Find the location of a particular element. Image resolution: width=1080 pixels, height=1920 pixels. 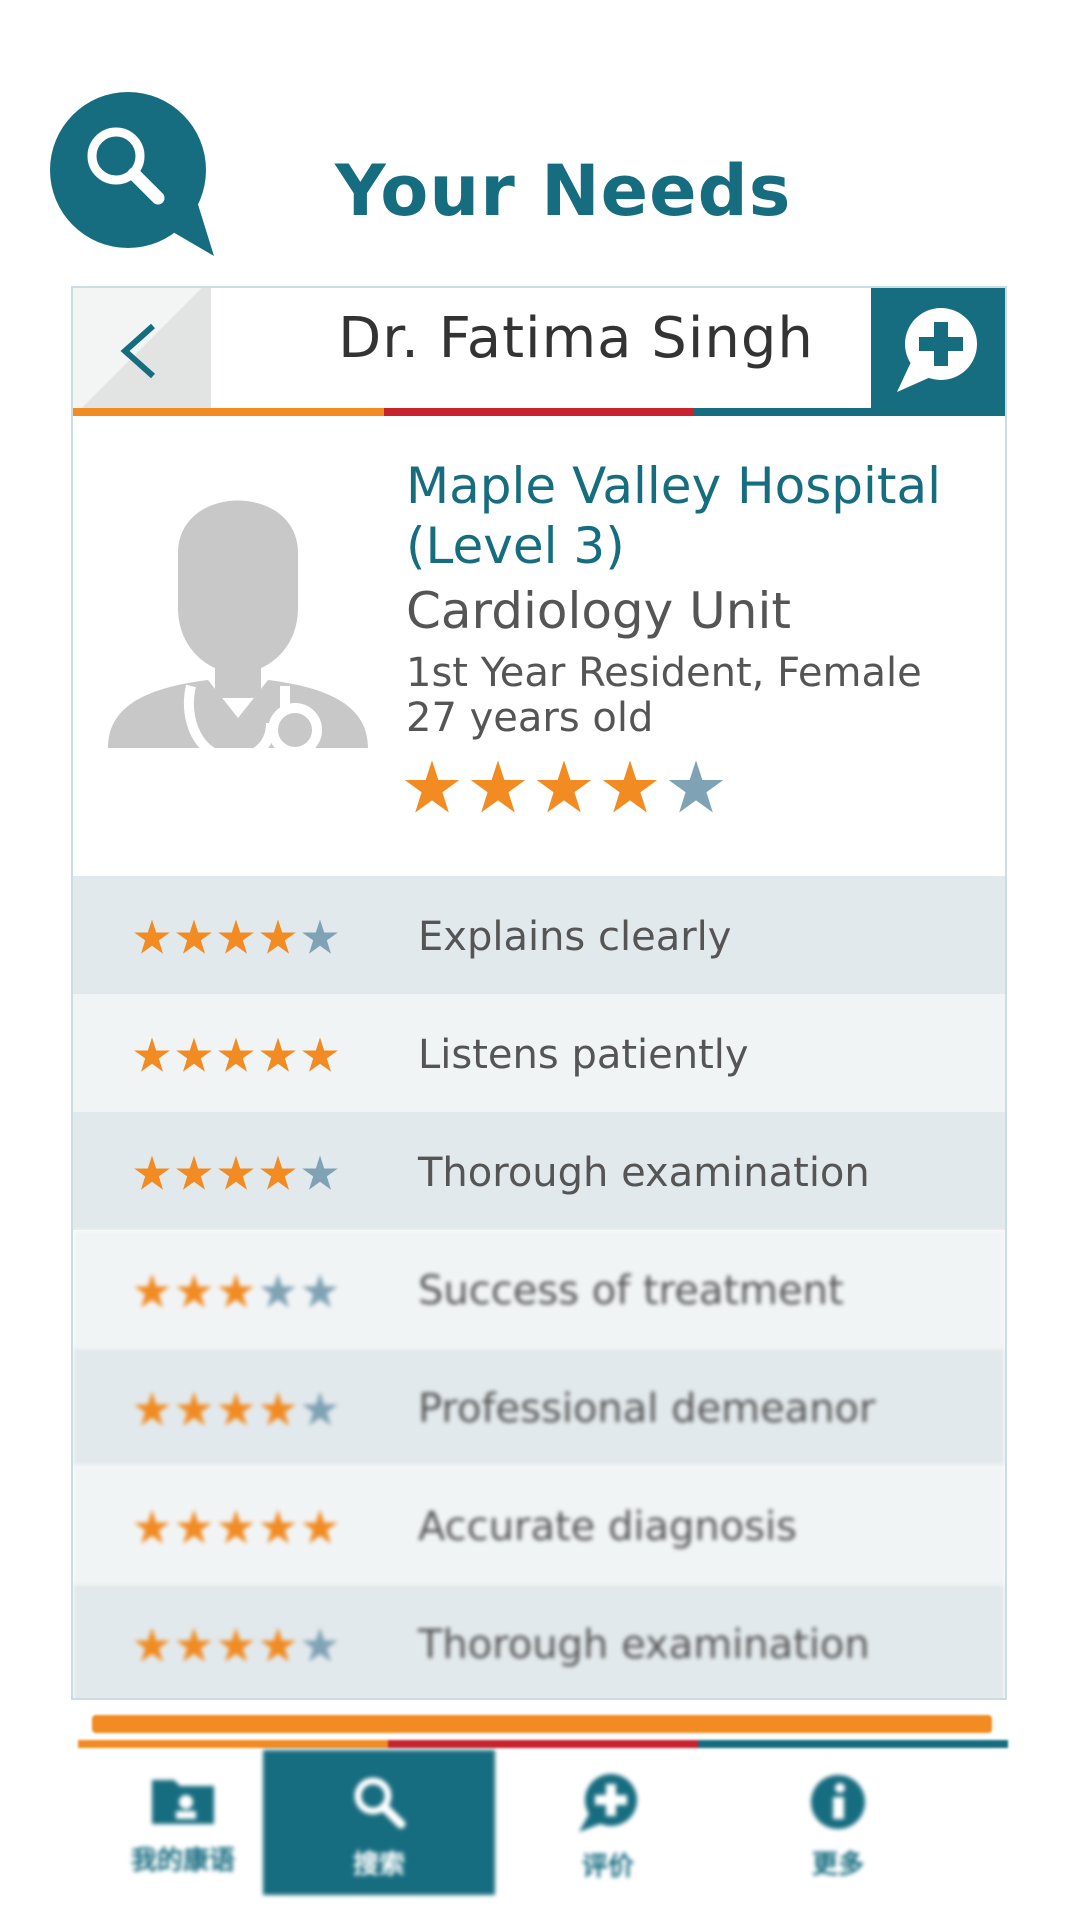

nav-color-strip is located at coordinates (543, 1744).